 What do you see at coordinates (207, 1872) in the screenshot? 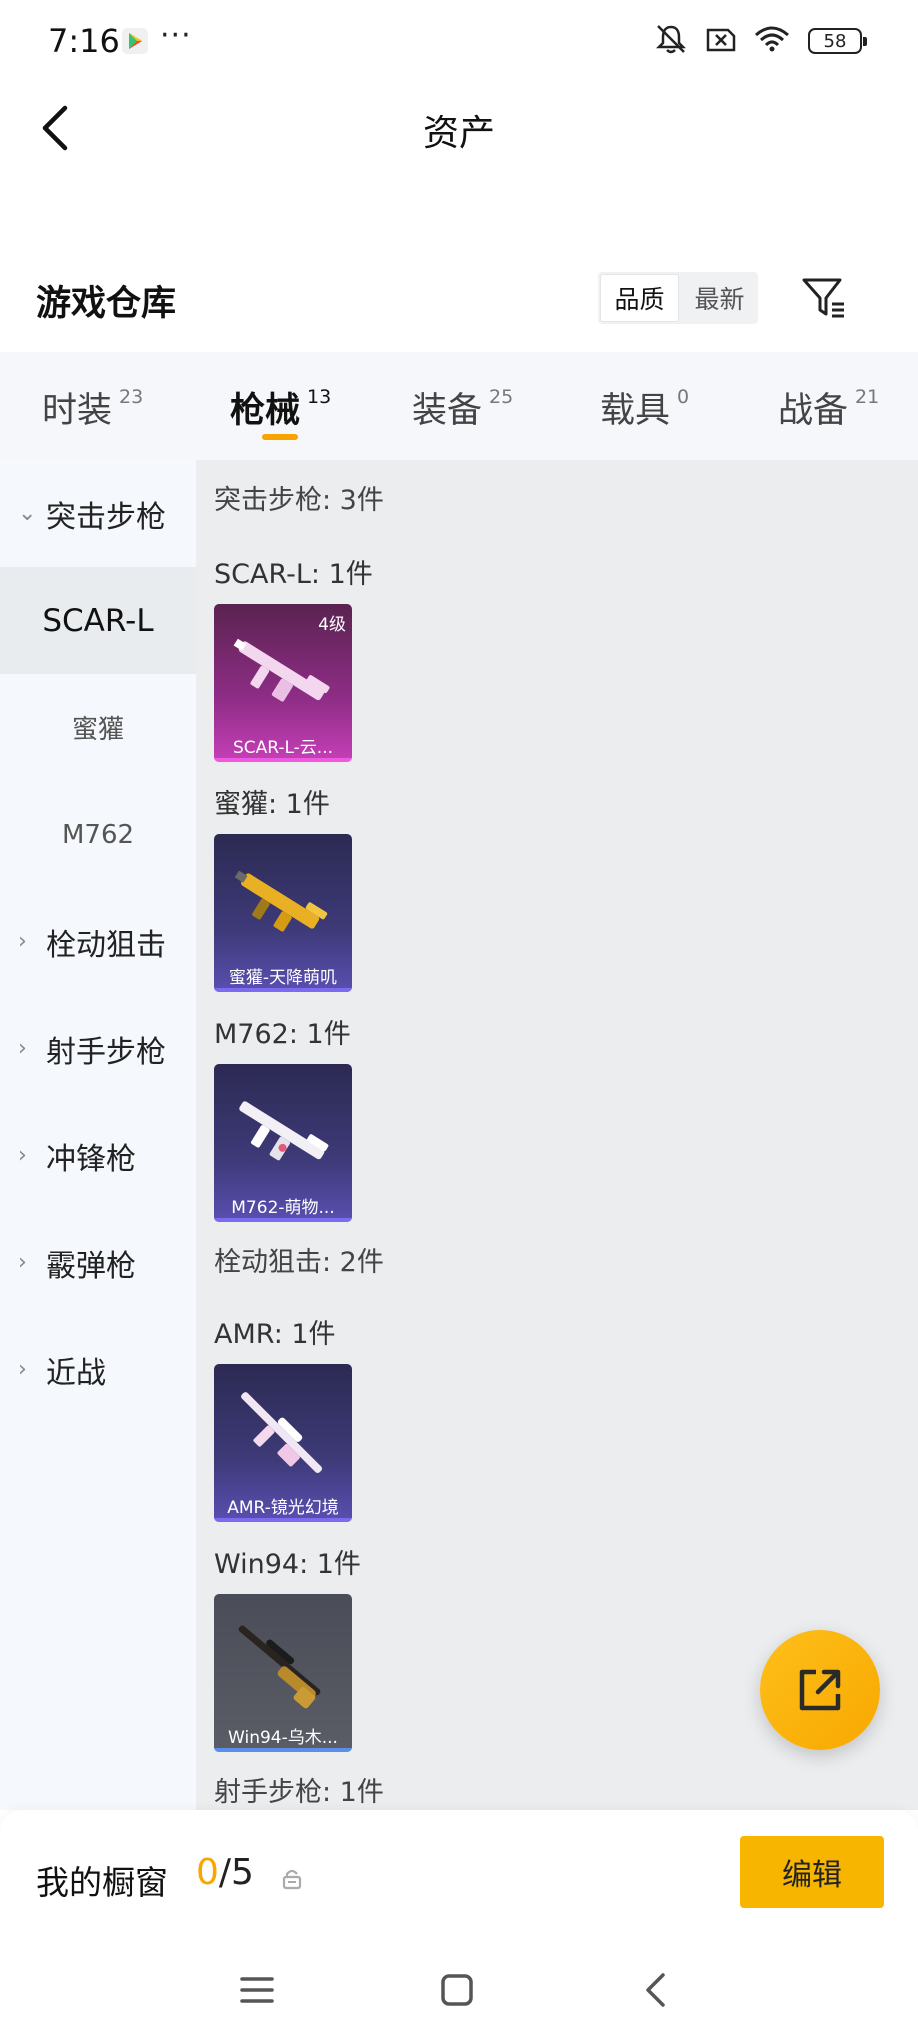
I see `showcase-current: 0` at bounding box center [207, 1872].